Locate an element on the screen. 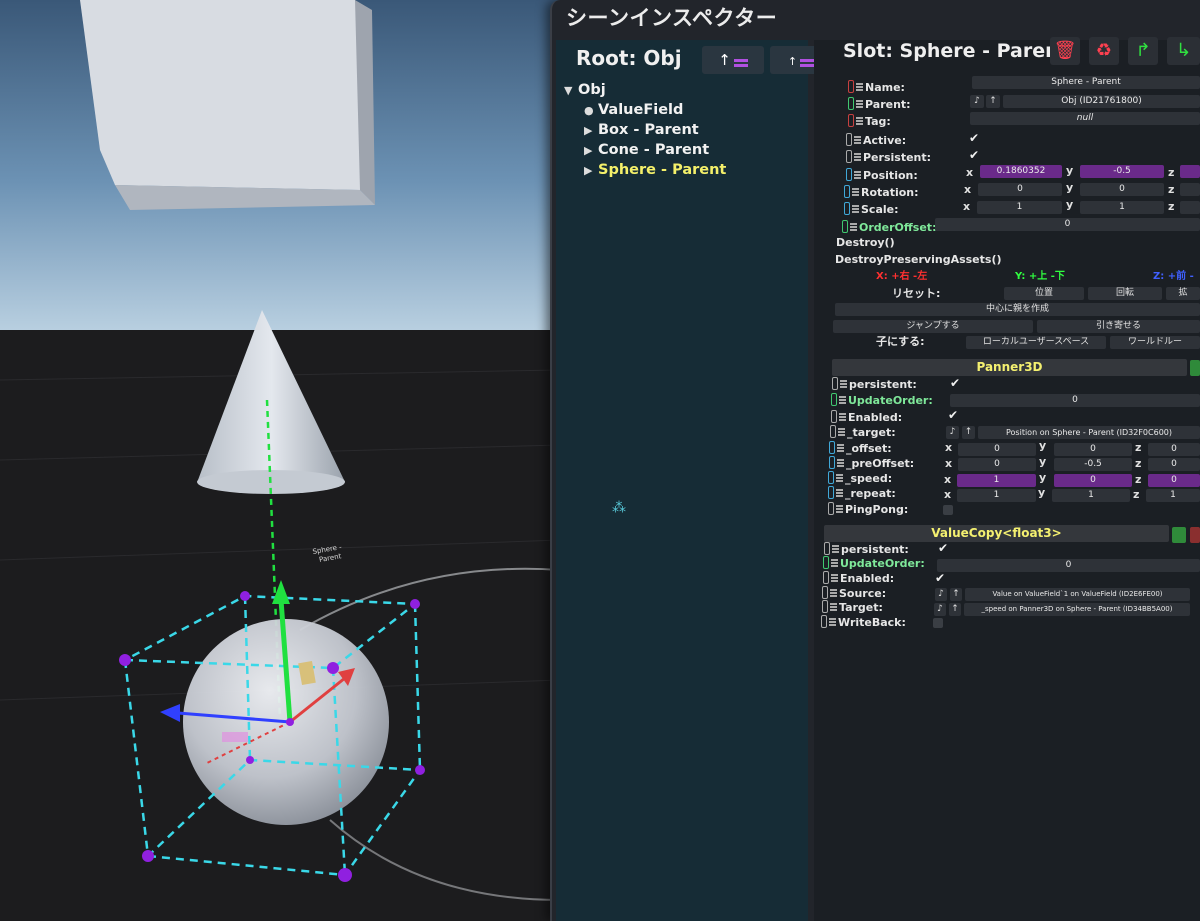  box-object is located at coordinates (227, 105).